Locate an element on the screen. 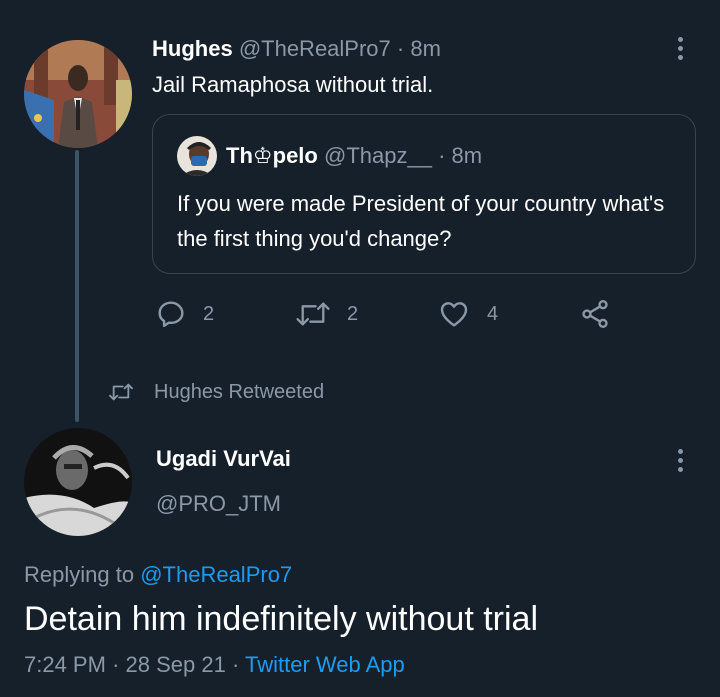 This screenshot has height=697, width=720. heart-icon is located at coordinates (454, 314).